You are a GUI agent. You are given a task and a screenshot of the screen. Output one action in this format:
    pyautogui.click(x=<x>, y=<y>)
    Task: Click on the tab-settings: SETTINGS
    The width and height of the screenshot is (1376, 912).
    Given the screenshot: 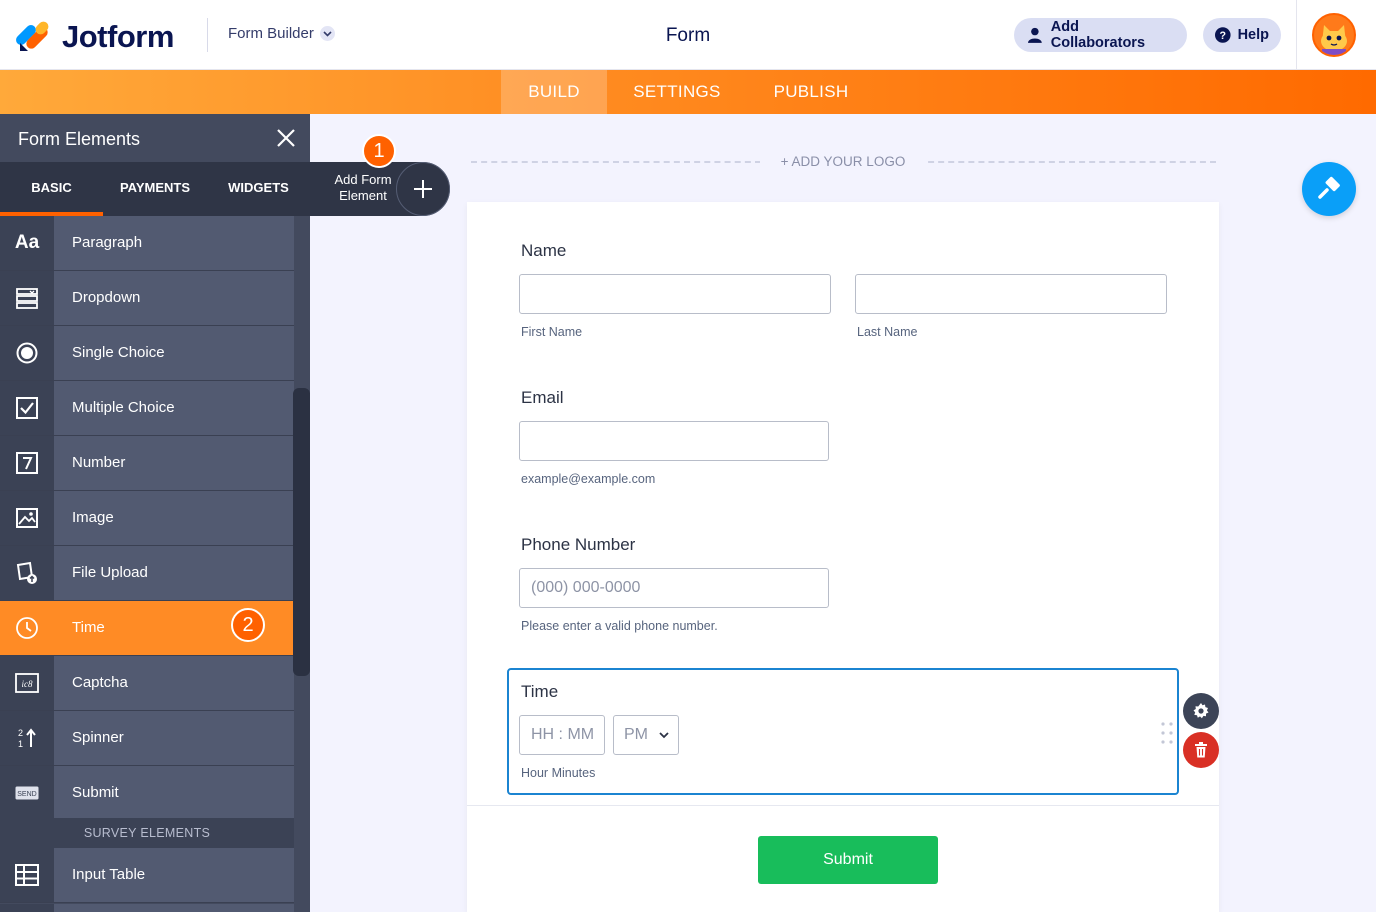 What is the action you would take?
    pyautogui.click(x=677, y=92)
    